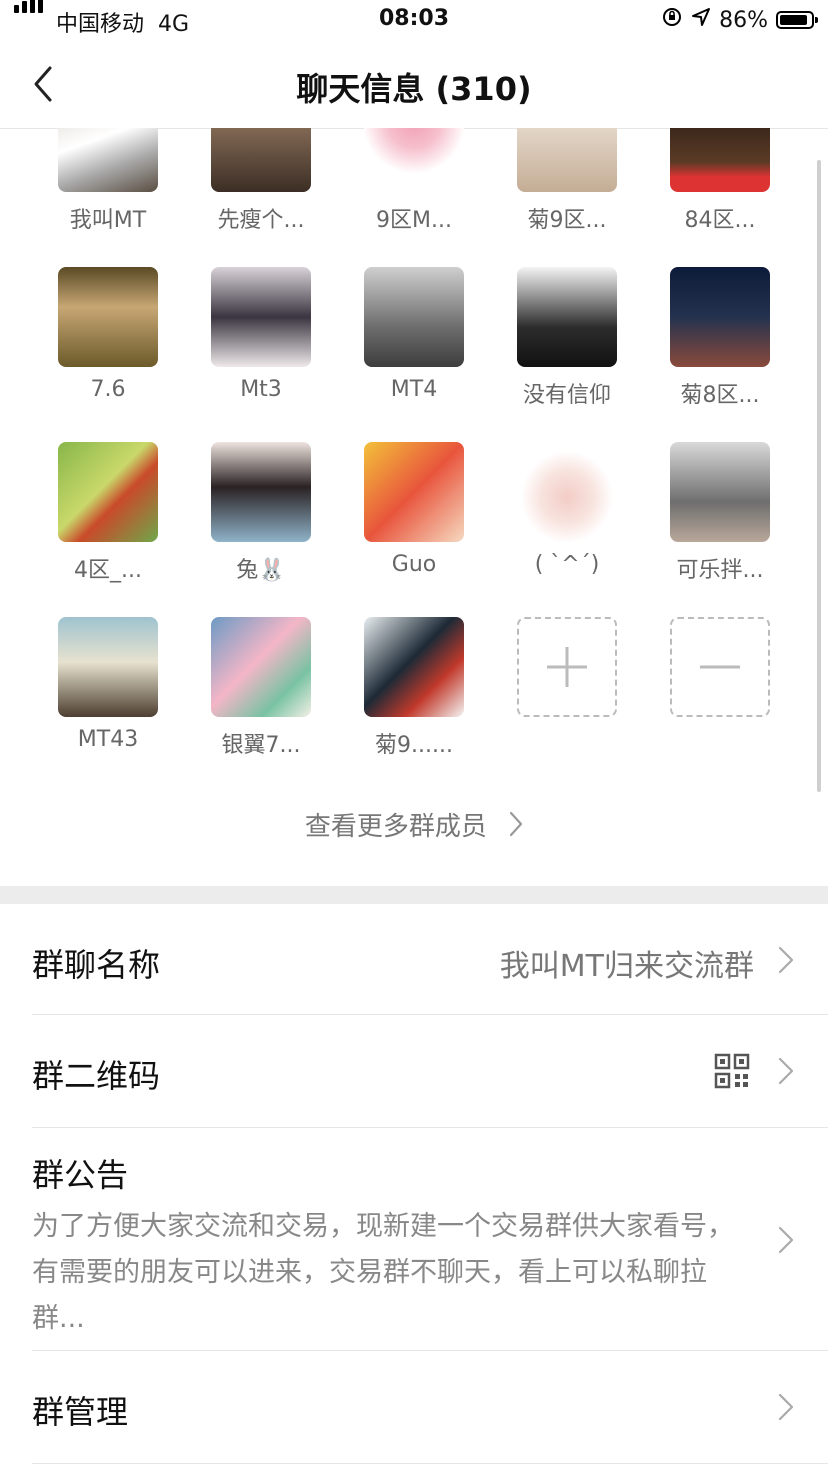 This screenshot has height=1472, width=828. What do you see at coordinates (108, 739) in the screenshot?
I see `member-name: MT43` at bounding box center [108, 739].